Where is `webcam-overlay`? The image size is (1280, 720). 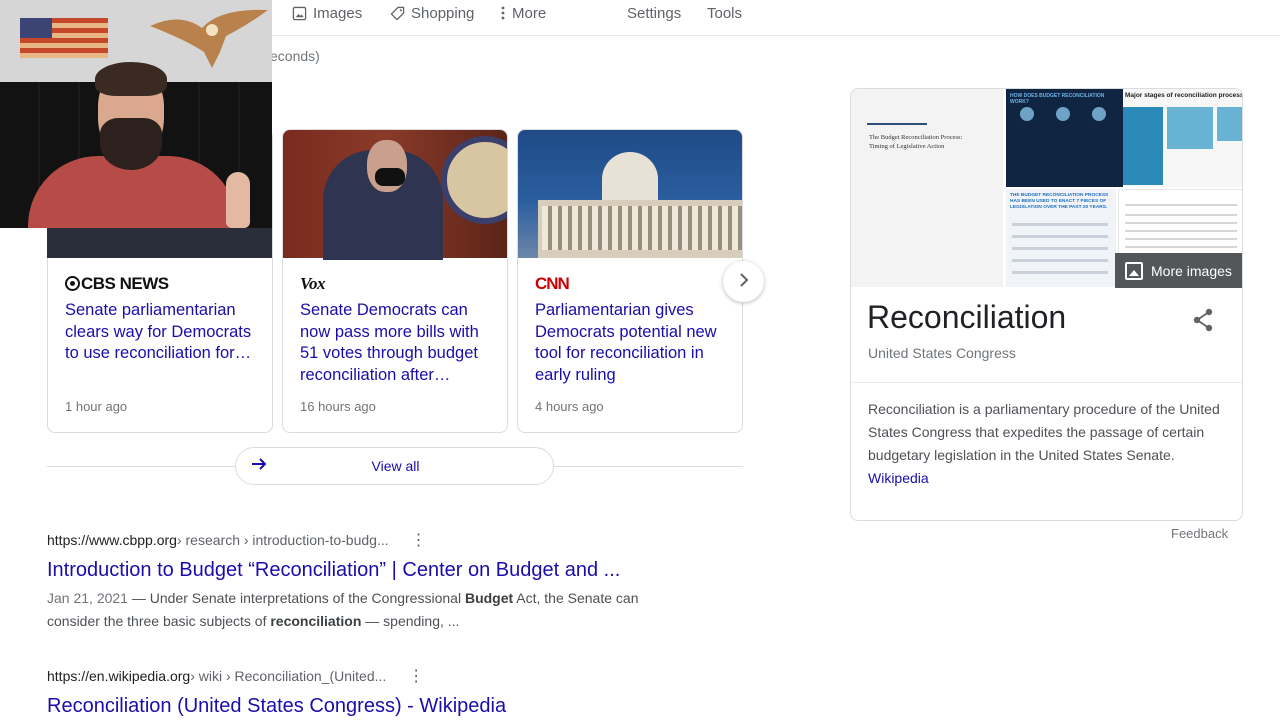
webcam-overlay is located at coordinates (136, 114).